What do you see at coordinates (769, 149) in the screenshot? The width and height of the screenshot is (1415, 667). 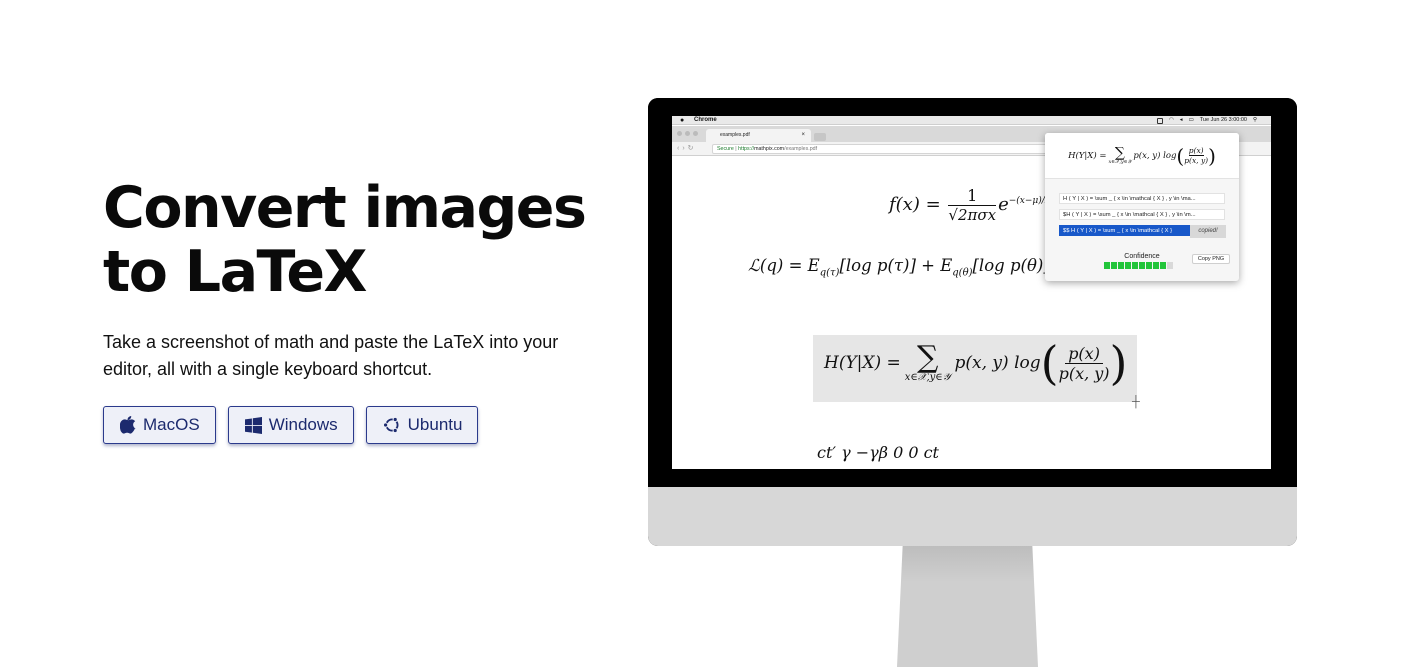 I see `url-host: mathpix.com` at bounding box center [769, 149].